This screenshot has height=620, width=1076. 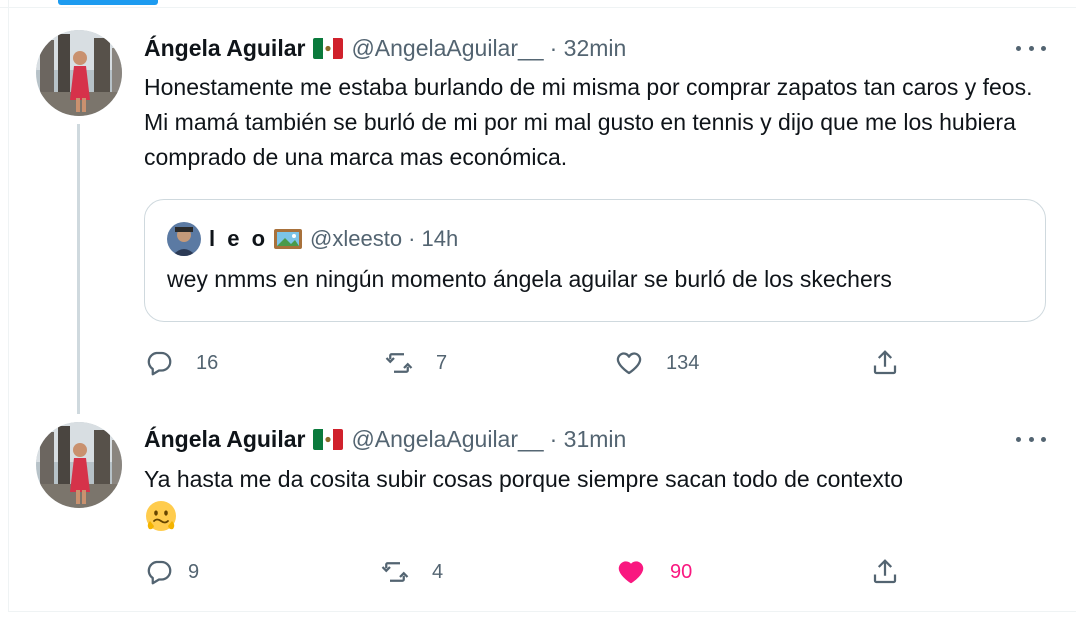 What do you see at coordinates (194, 571) in the screenshot?
I see `reply-count: 9` at bounding box center [194, 571].